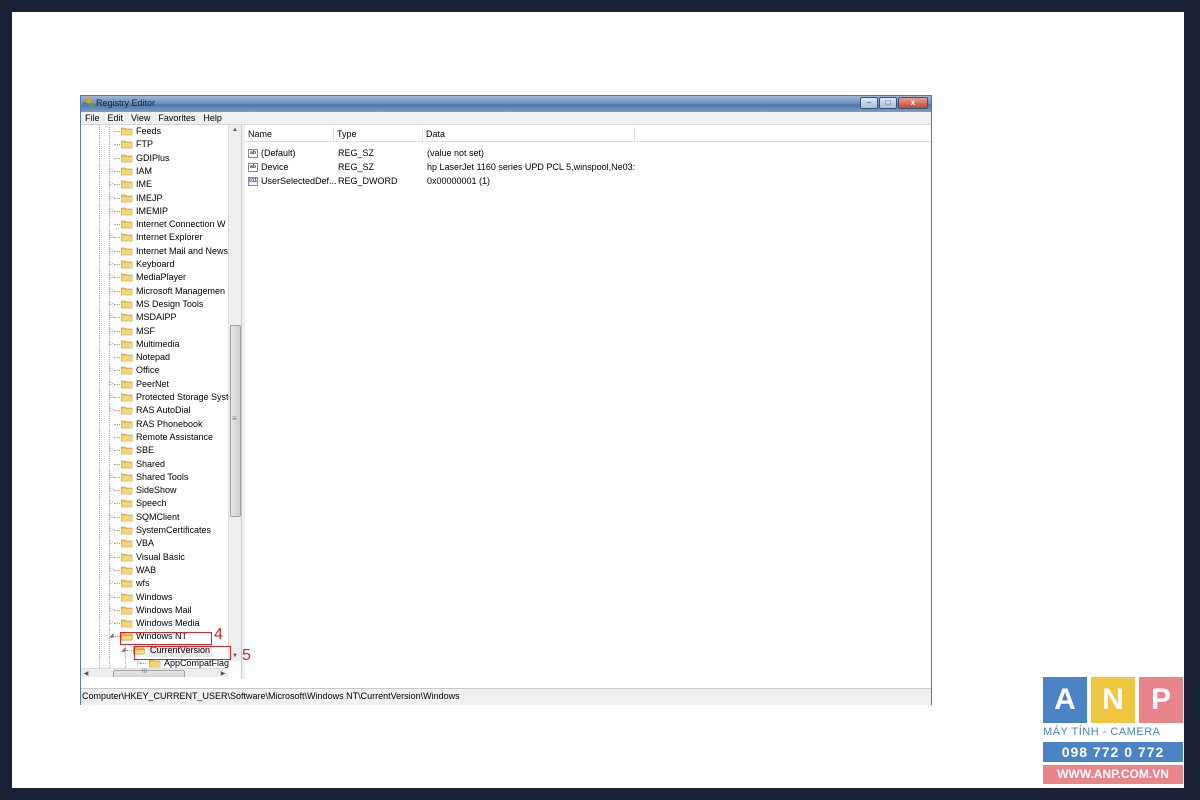  Describe the element at coordinates (212, 118) in the screenshot. I see `menu-help: Help` at that location.